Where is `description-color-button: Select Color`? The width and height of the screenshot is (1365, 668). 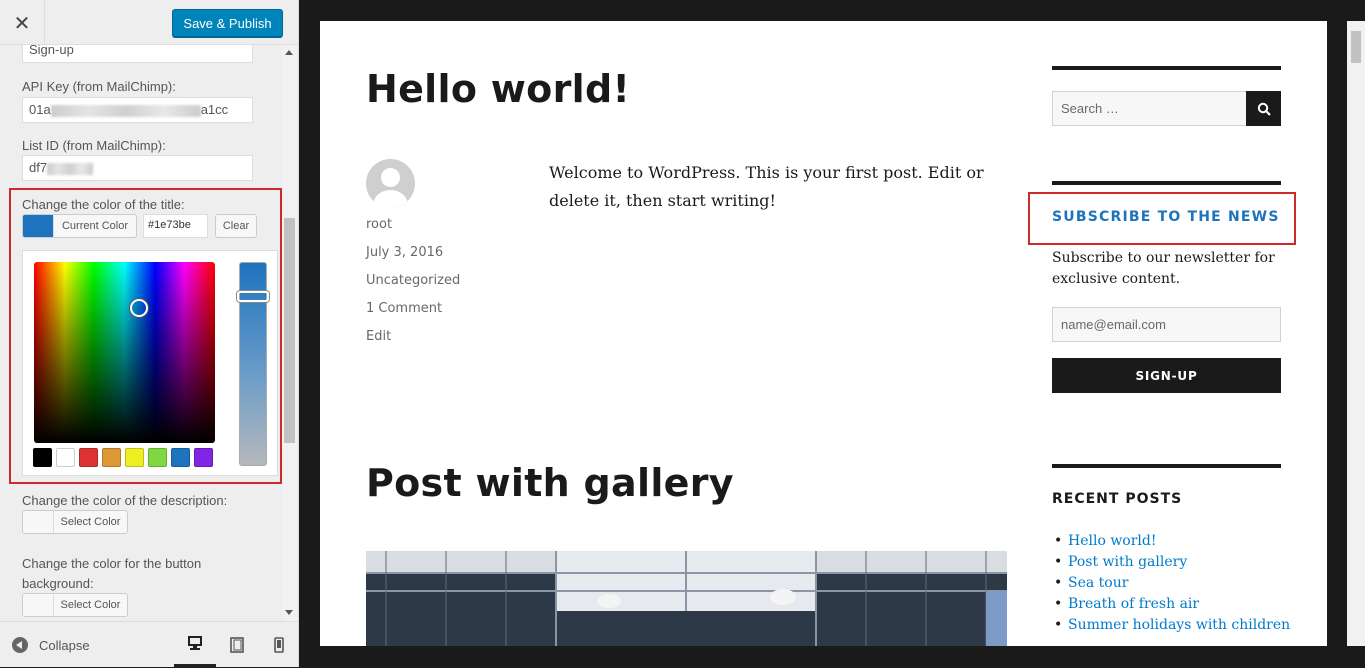 description-color-button: Select Color is located at coordinates (75, 522).